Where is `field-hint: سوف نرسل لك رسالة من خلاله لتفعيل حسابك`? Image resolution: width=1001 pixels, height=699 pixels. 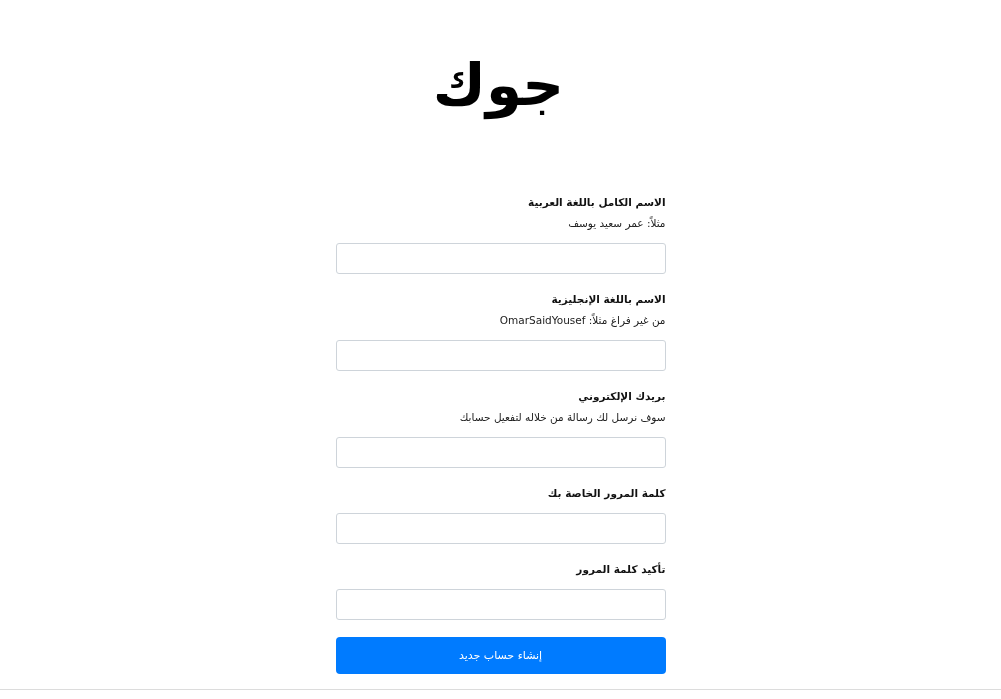
field-hint: سوف نرسل لك رسالة من خلاله لتفعيل حسابك is located at coordinates (562, 418).